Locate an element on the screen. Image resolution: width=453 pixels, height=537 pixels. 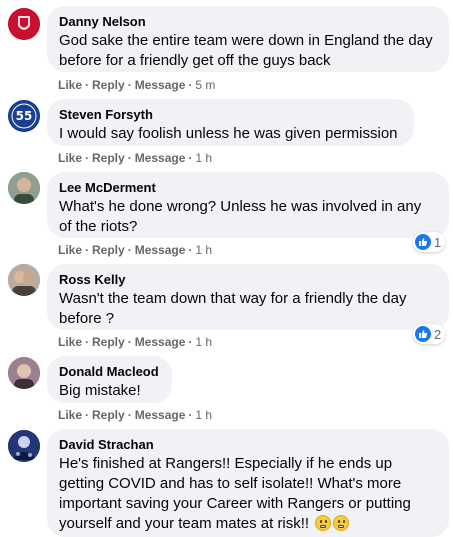
comment-line: yourself and your team mates at risk!! is located at coordinates (248, 524).